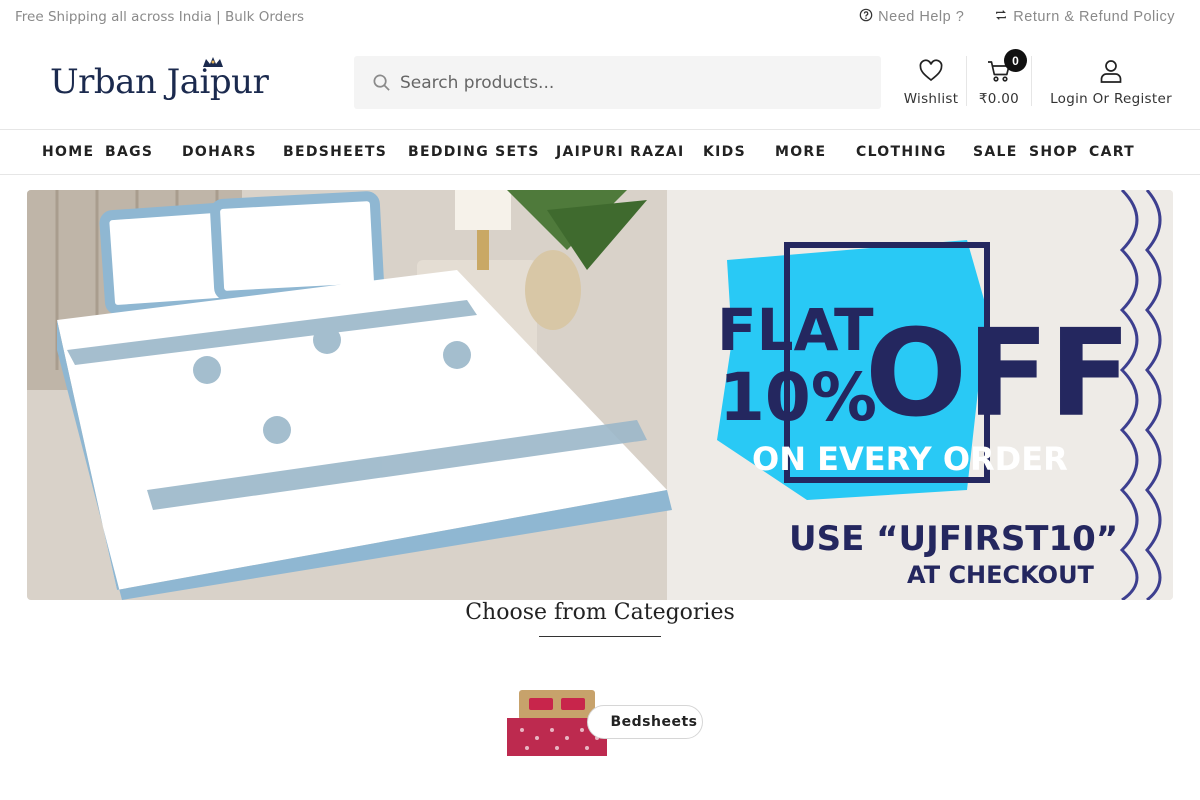  I want to click on banner-percent-text: 10%, so click(798, 397).